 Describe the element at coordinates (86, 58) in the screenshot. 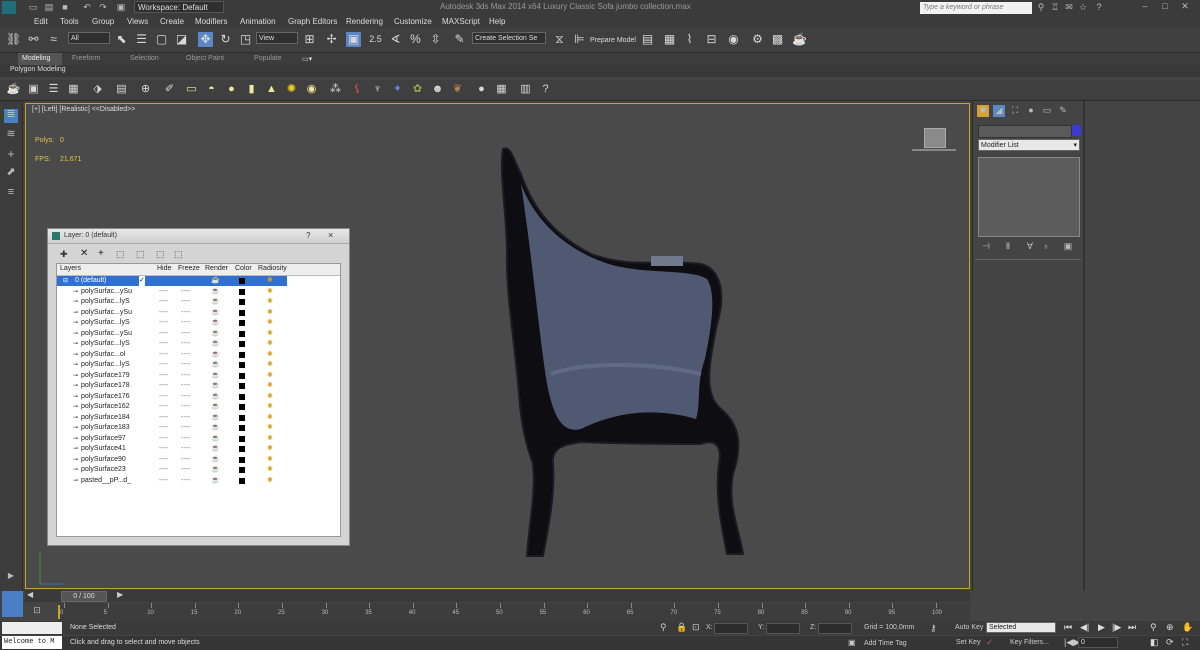

I see `tab-freeform: Freeform` at that location.